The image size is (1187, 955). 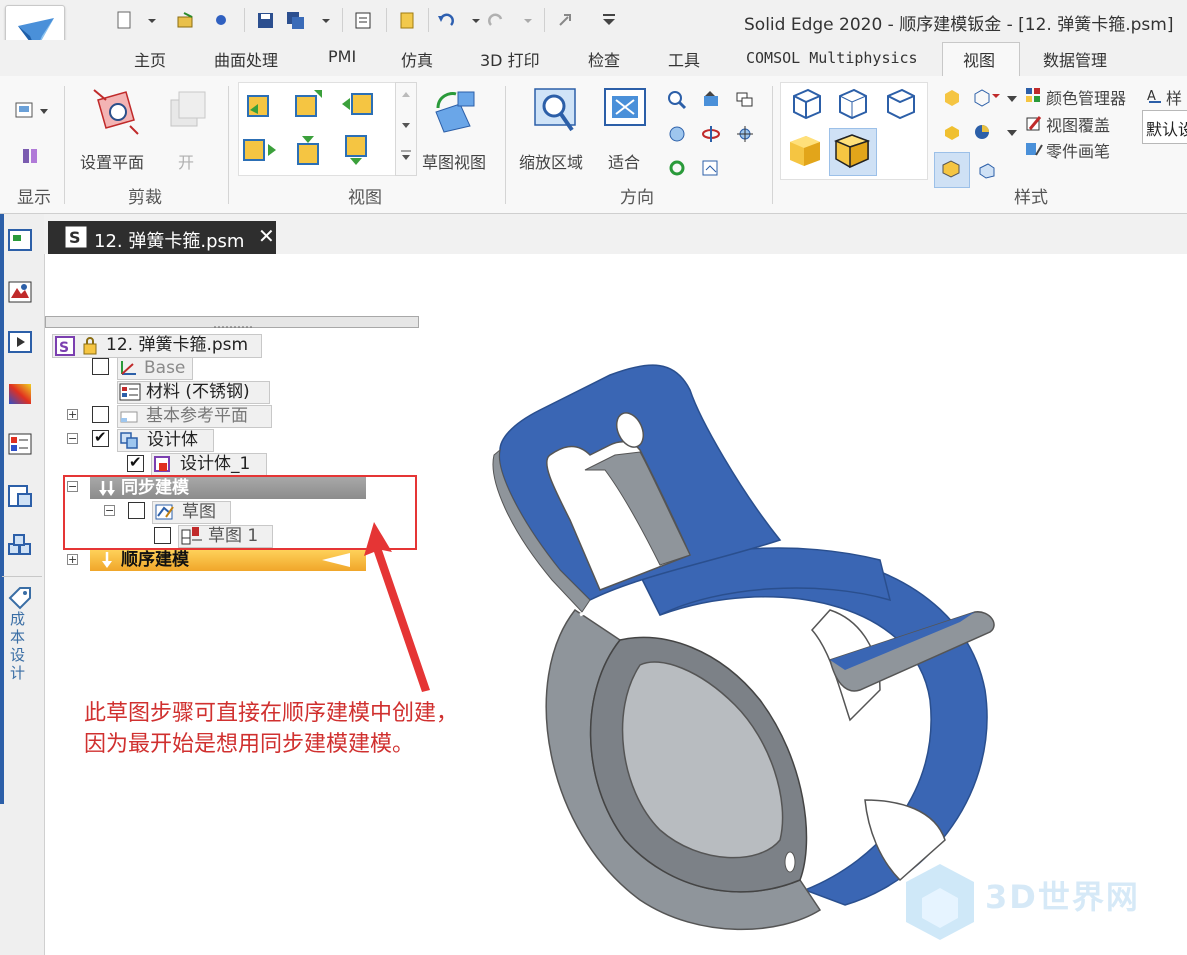 I want to click on properties-icon, so click(x=364, y=20).